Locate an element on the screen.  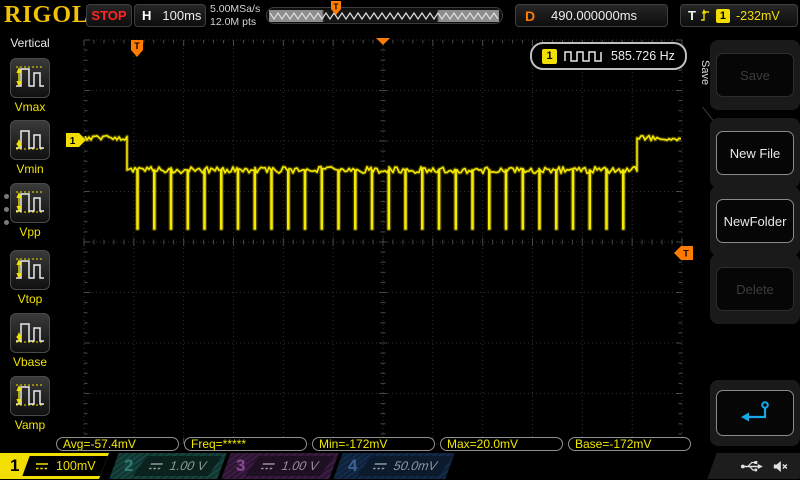
channel-2-scale: 1.00 V is located at coordinates (188, 466).